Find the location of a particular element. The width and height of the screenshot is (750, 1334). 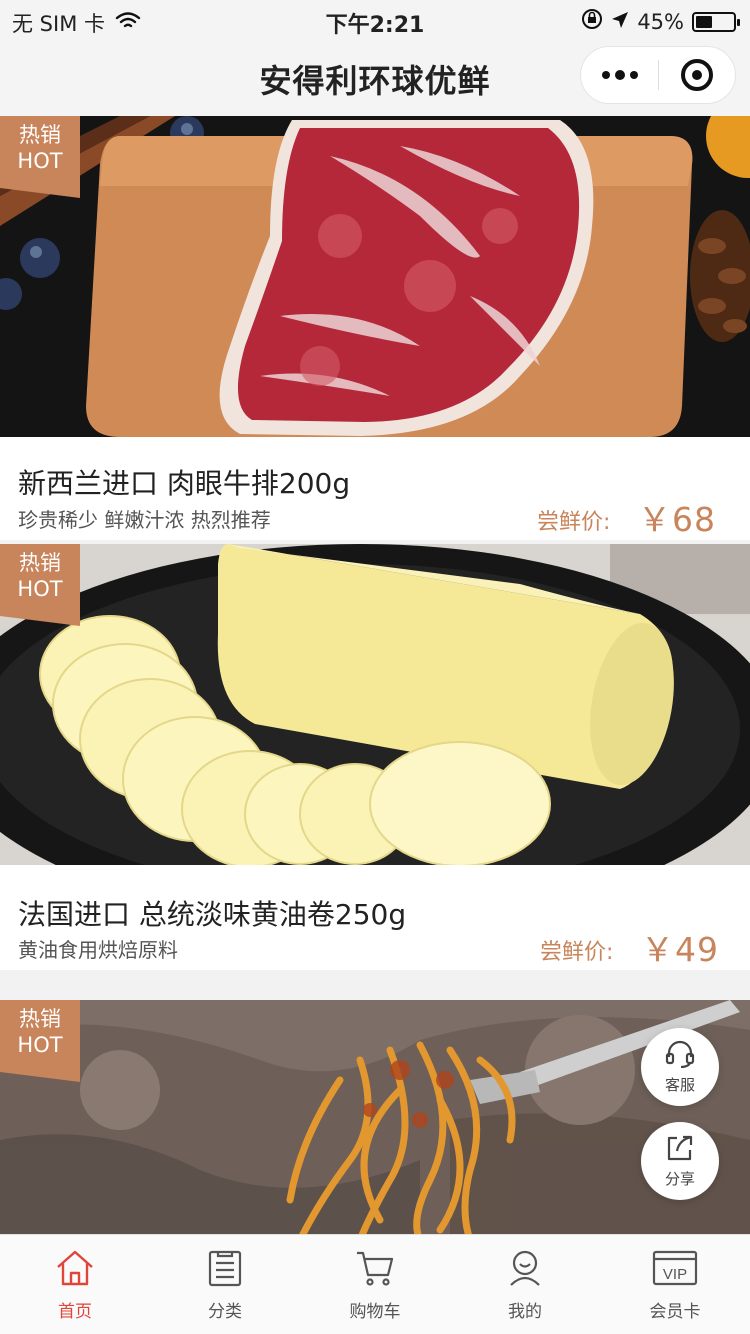

battery-percent: 45% is located at coordinates (660, 21).